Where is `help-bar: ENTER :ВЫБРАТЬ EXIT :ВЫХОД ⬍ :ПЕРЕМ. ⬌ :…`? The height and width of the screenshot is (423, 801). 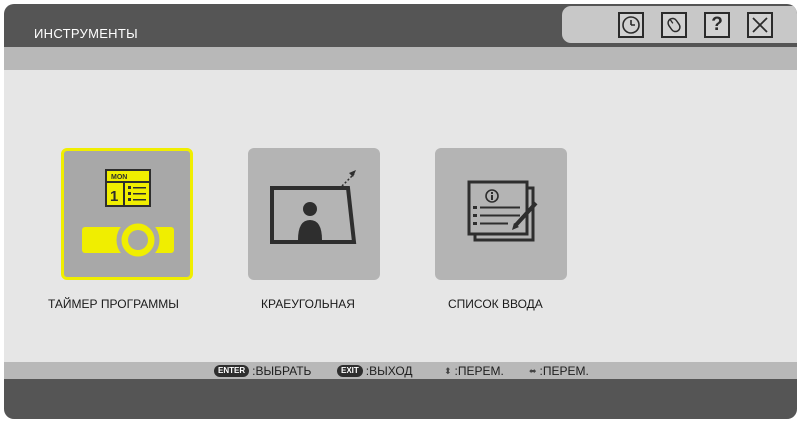
help-bar: ENTER :ВЫБРАТЬ EXIT :ВЫХОД ⬍ :ПЕРЕМ. ⬌ :… is located at coordinates (400, 370).